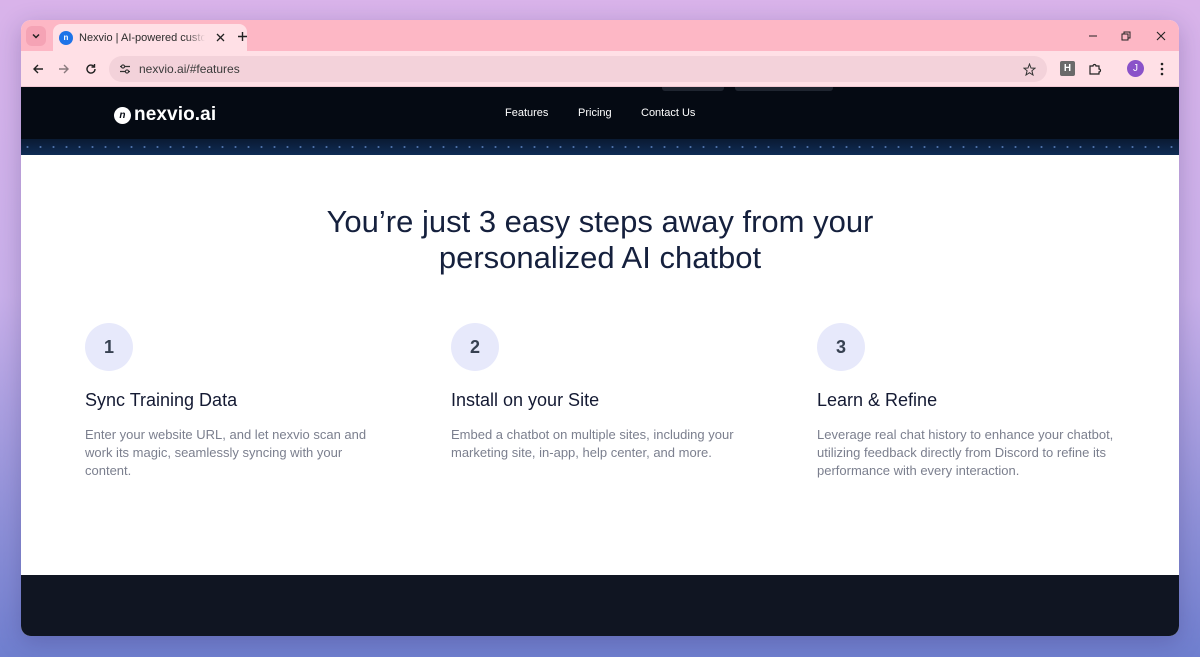 The image size is (1200, 657). What do you see at coordinates (161, 400) in the screenshot?
I see `step-title: Sync Training Data` at bounding box center [161, 400].